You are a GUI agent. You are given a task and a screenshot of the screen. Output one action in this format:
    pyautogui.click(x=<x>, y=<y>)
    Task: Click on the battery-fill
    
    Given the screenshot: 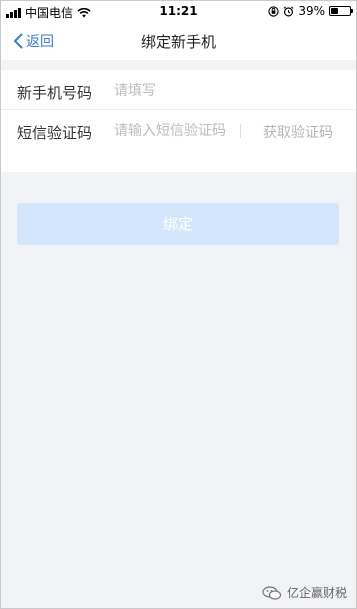 What is the action you would take?
    pyautogui.click(x=335, y=11)
    